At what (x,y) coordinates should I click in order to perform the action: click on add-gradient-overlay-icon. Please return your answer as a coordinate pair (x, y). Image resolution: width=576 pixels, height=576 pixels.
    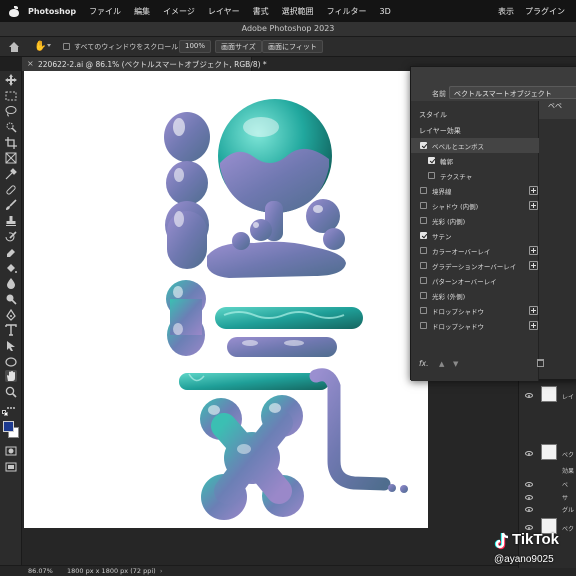
    Looking at the image, I should click on (533, 265).